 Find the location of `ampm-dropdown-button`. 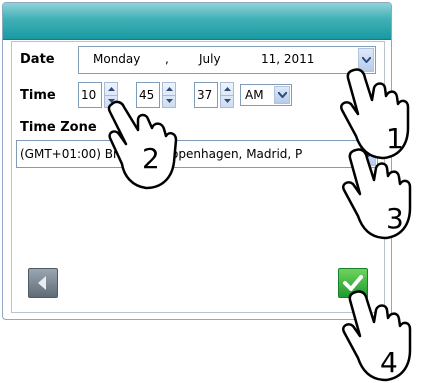

ampm-dropdown-button is located at coordinates (282, 95).